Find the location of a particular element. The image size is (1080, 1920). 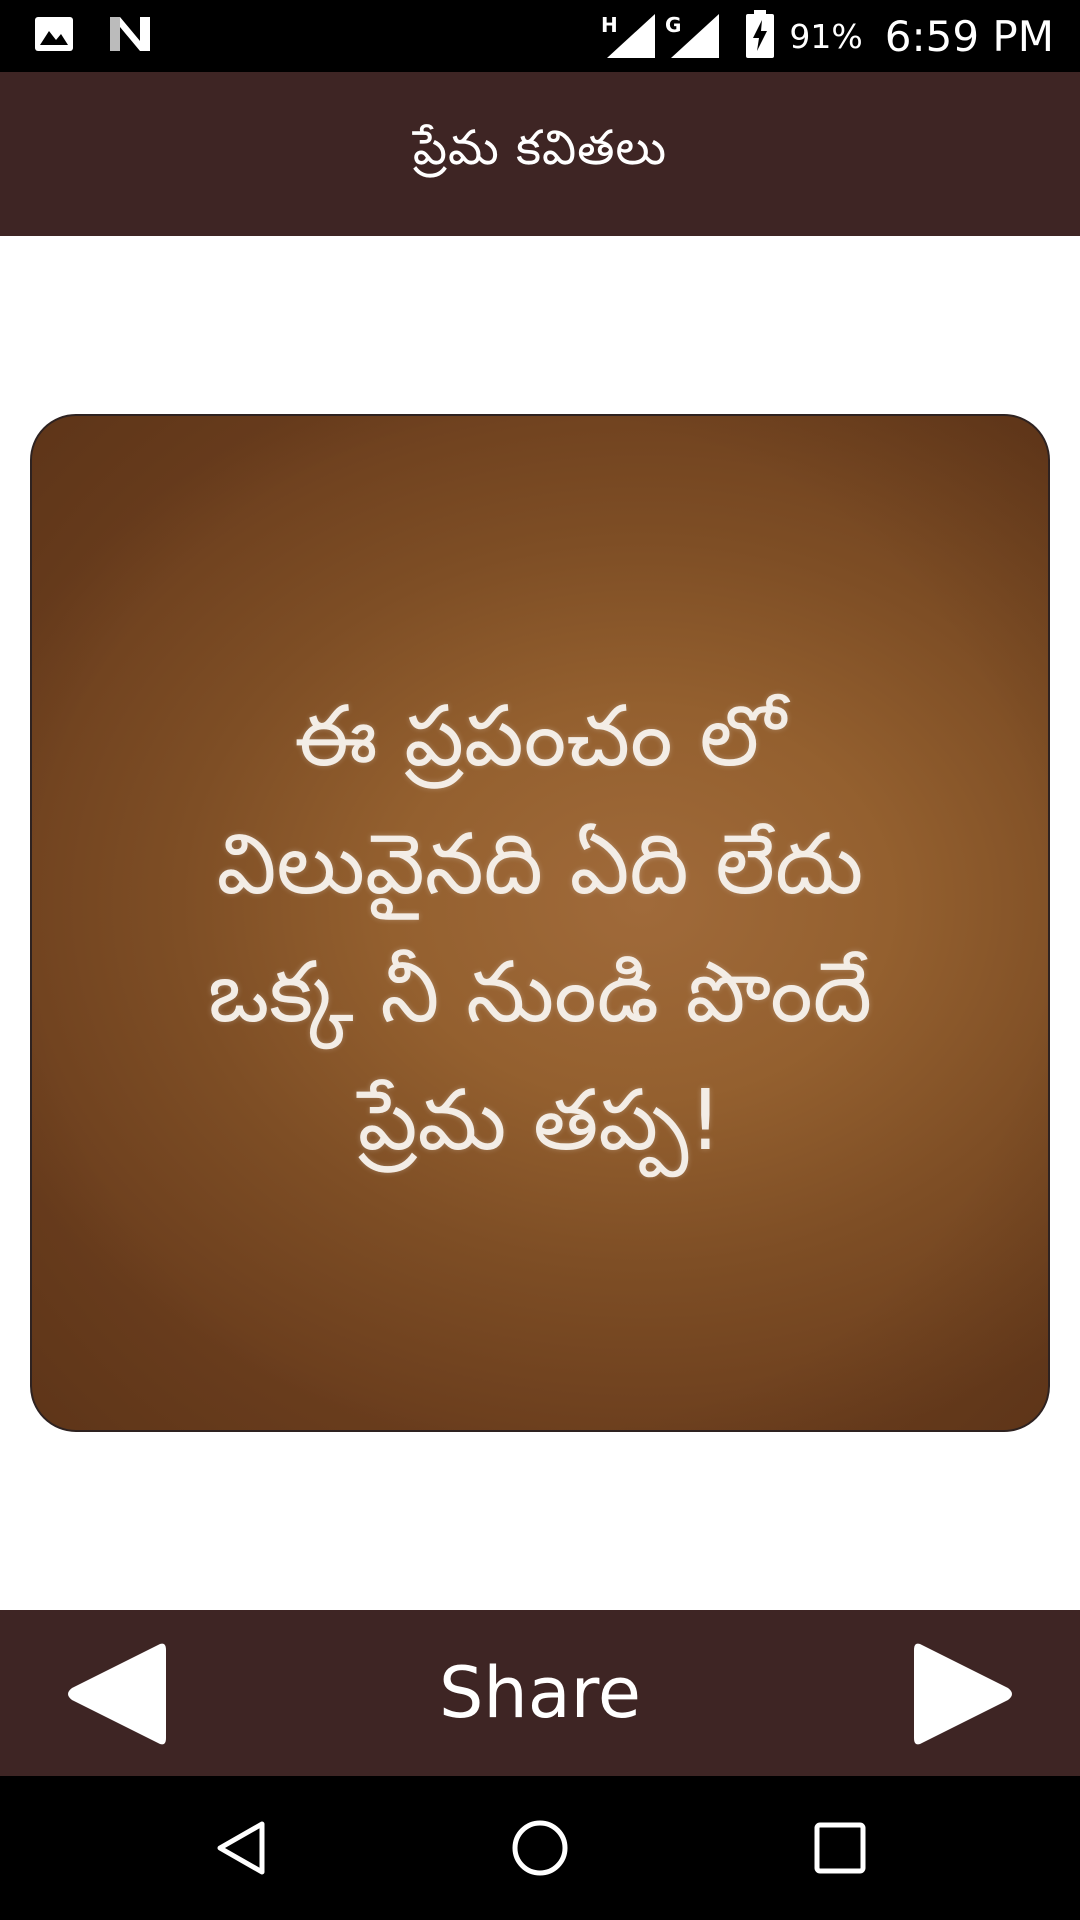

home-icon is located at coordinates (540, 1848).